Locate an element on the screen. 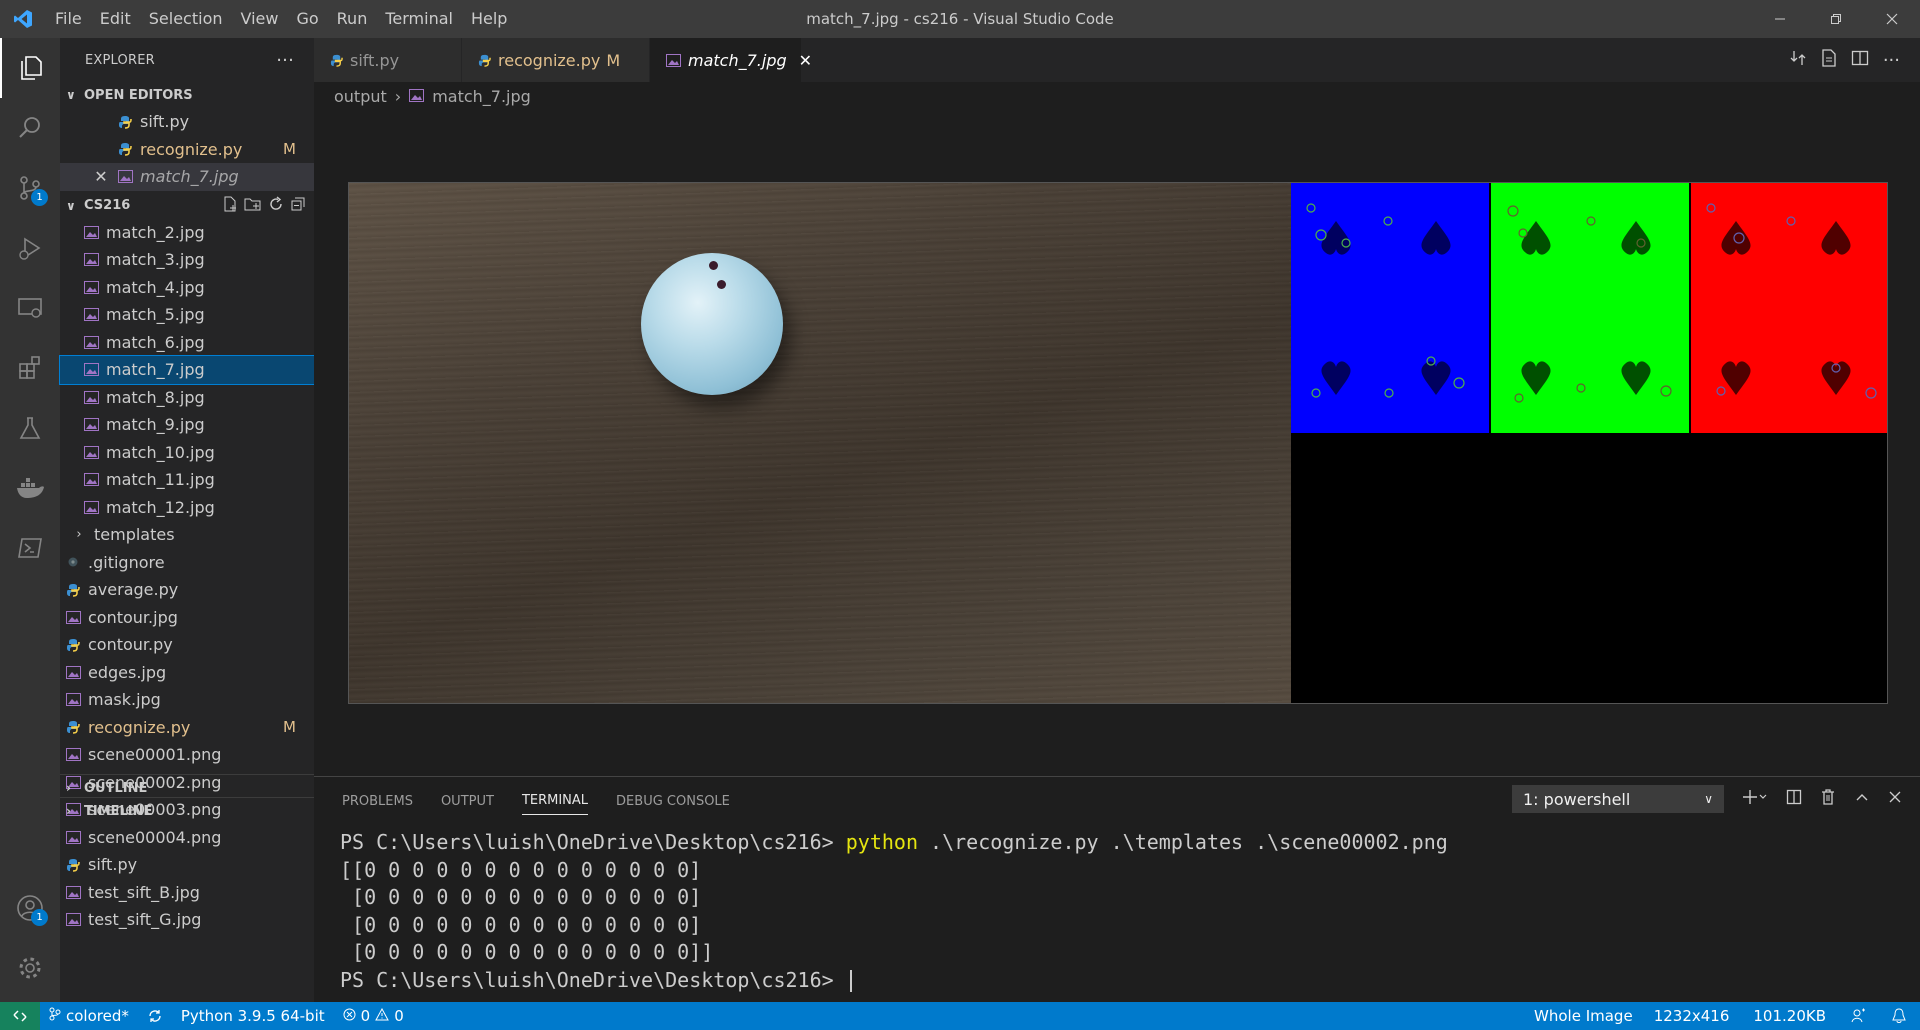 This screenshot has height=1030, width=1920. file-tree-item: average.py is located at coordinates (187, 590).